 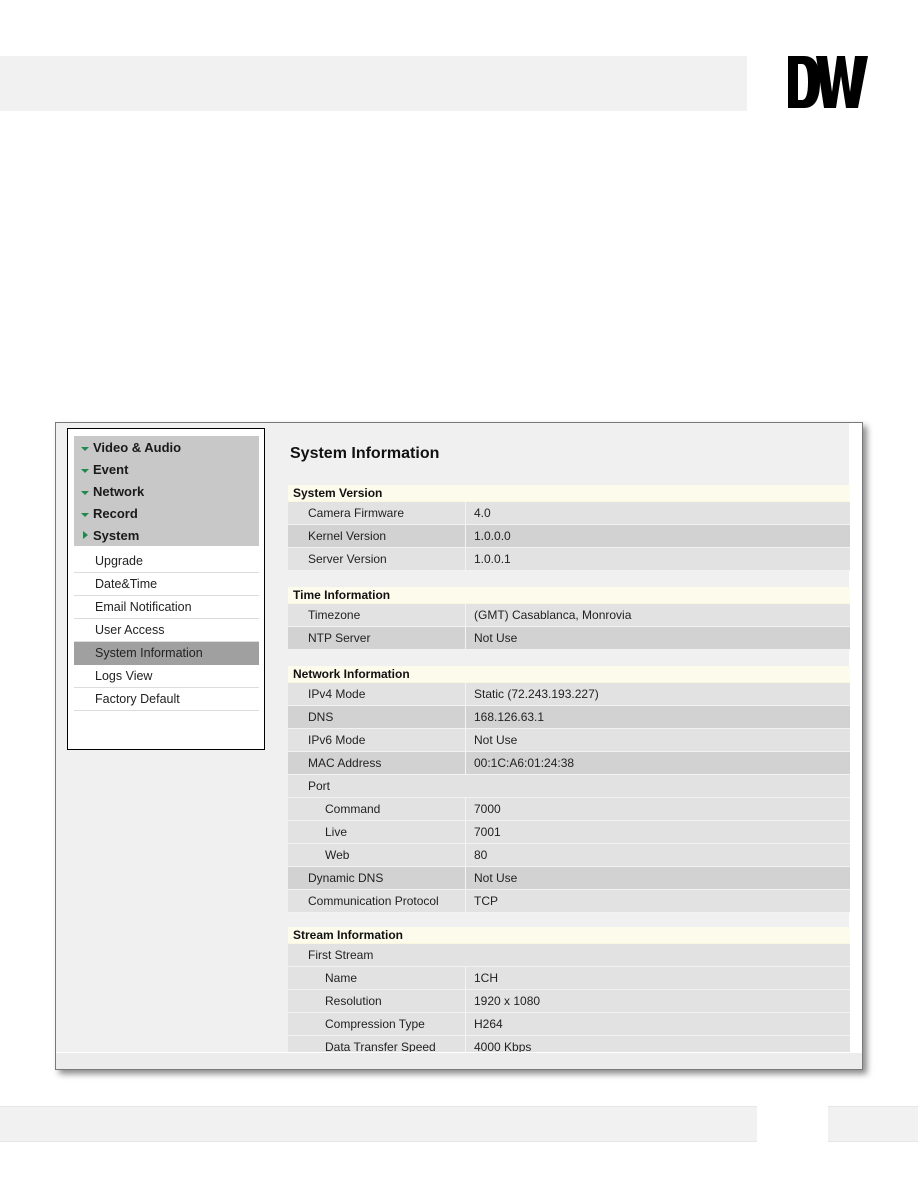 I want to click on info-row: Web 80, so click(x=569, y=855).